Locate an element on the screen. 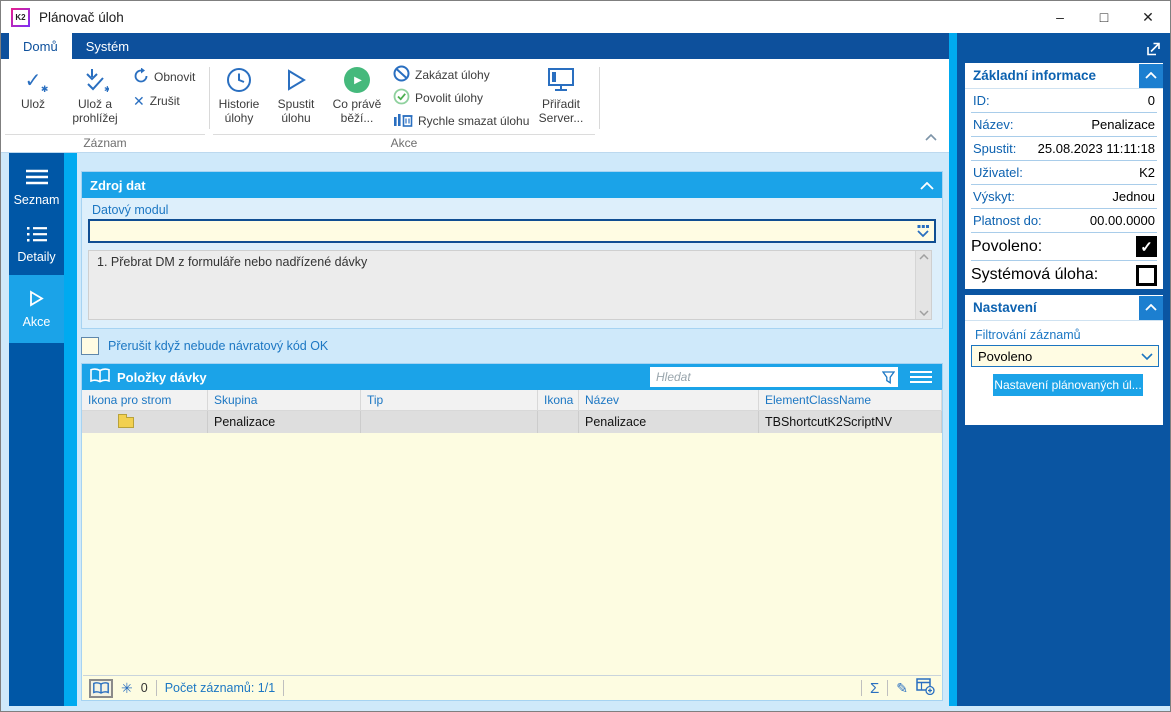 Image resolution: width=1171 pixels, height=712 pixels. clock-icon is located at coordinates (239, 80).